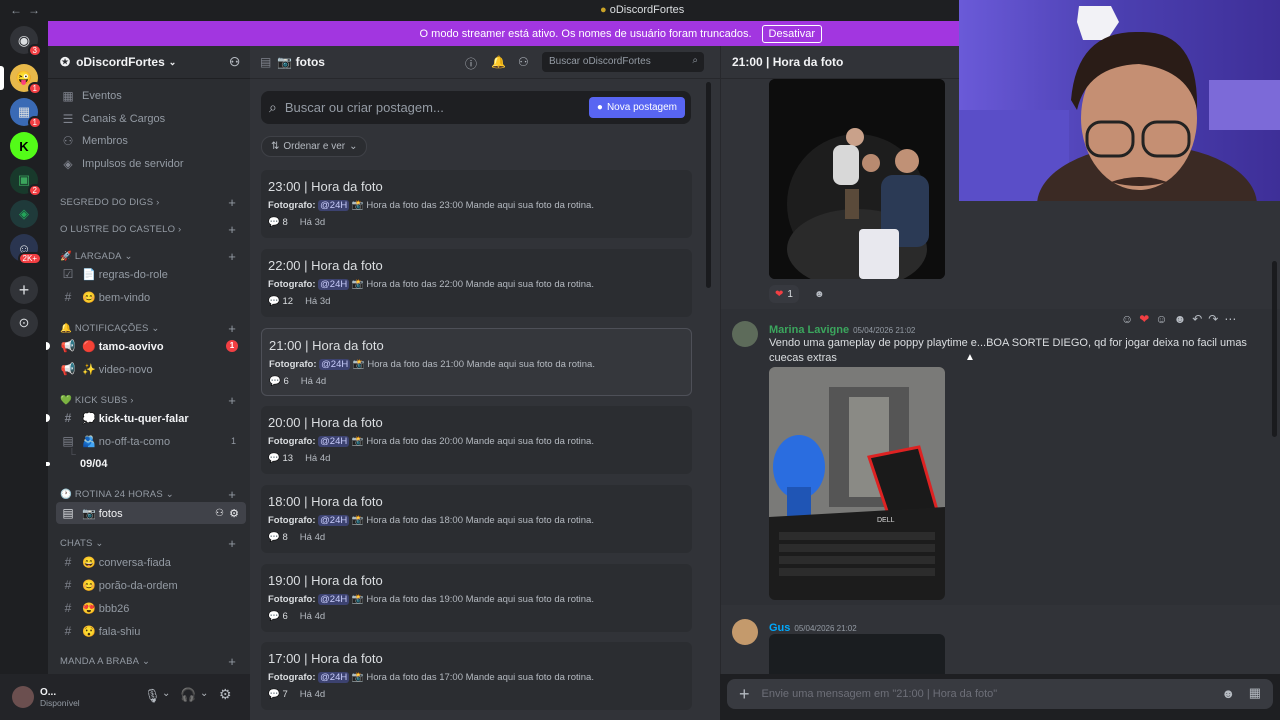 This screenshot has height=720, width=1280. What do you see at coordinates (151, 141) in the screenshot?
I see `sidebar-item-members: ⚇ Membros` at bounding box center [151, 141].